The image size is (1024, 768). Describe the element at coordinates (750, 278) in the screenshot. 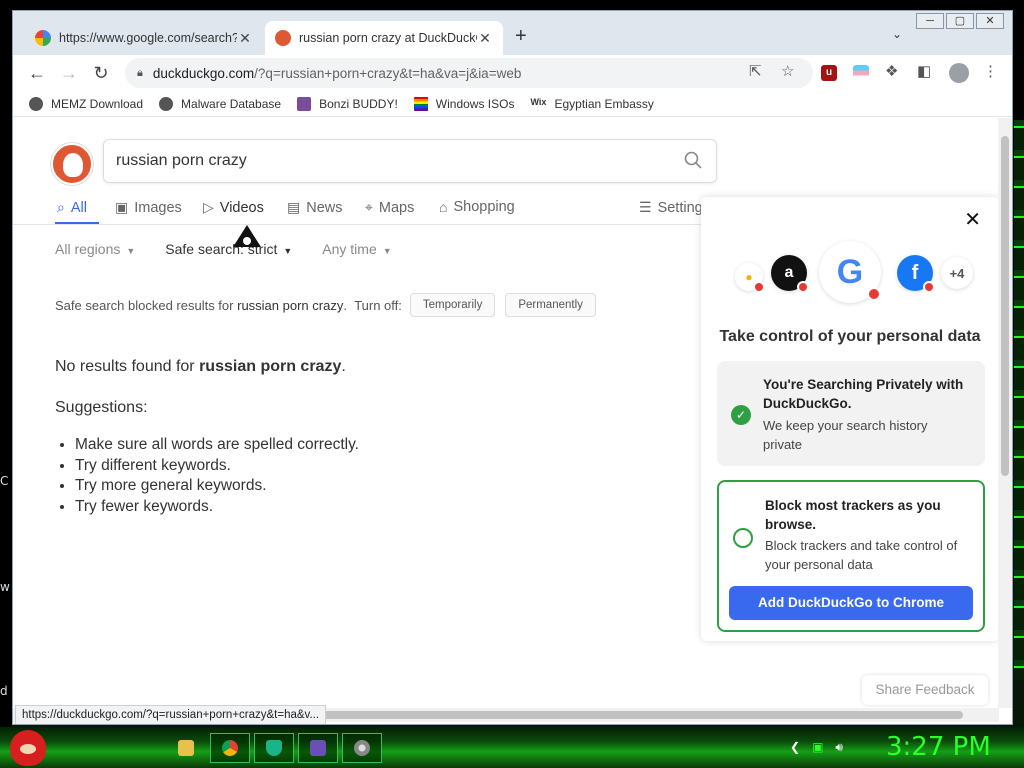

I see `tracker-logo-icon: ●` at that location.